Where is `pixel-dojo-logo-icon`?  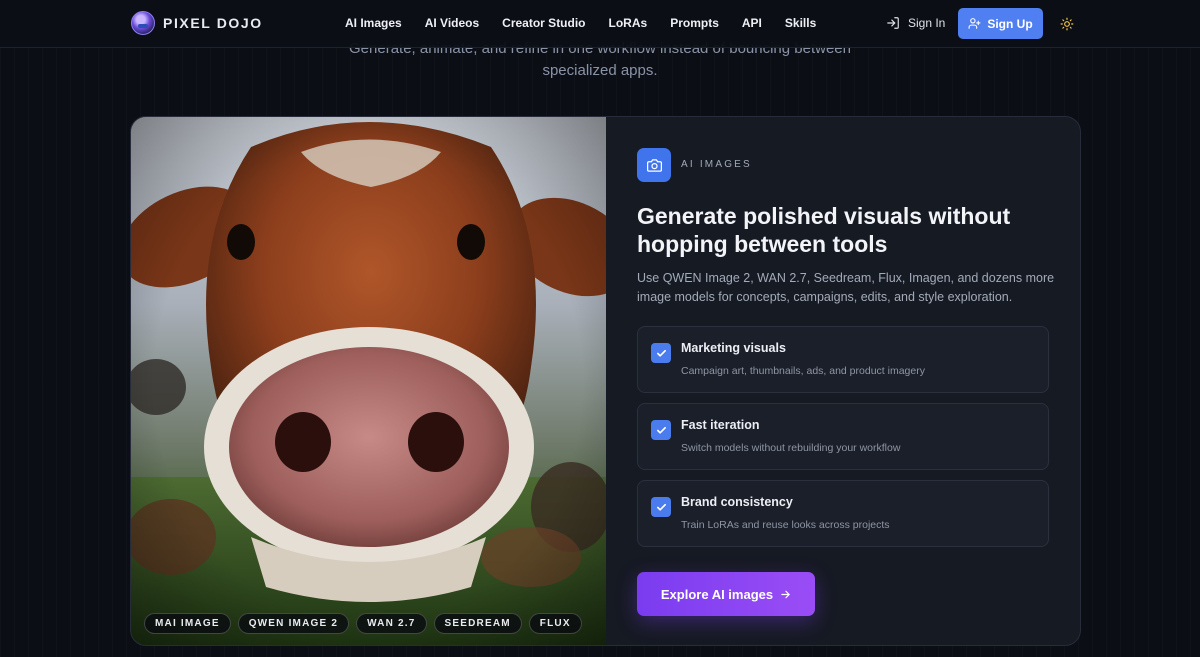 pixel-dojo-logo-icon is located at coordinates (143, 23).